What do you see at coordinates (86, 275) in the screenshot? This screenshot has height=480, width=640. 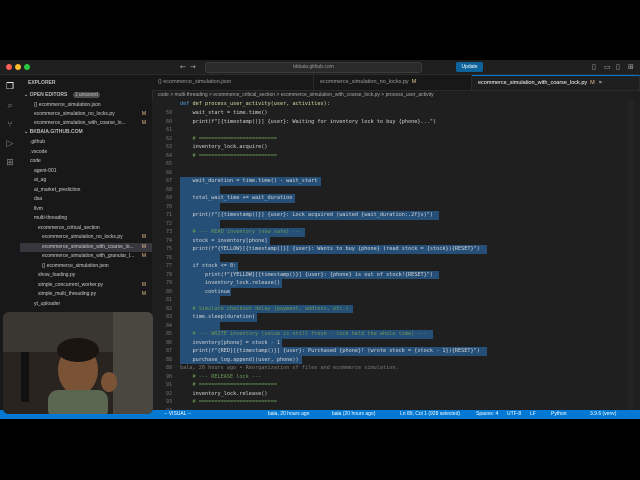 I see `tree-item: show_loading.py` at bounding box center [86, 275].